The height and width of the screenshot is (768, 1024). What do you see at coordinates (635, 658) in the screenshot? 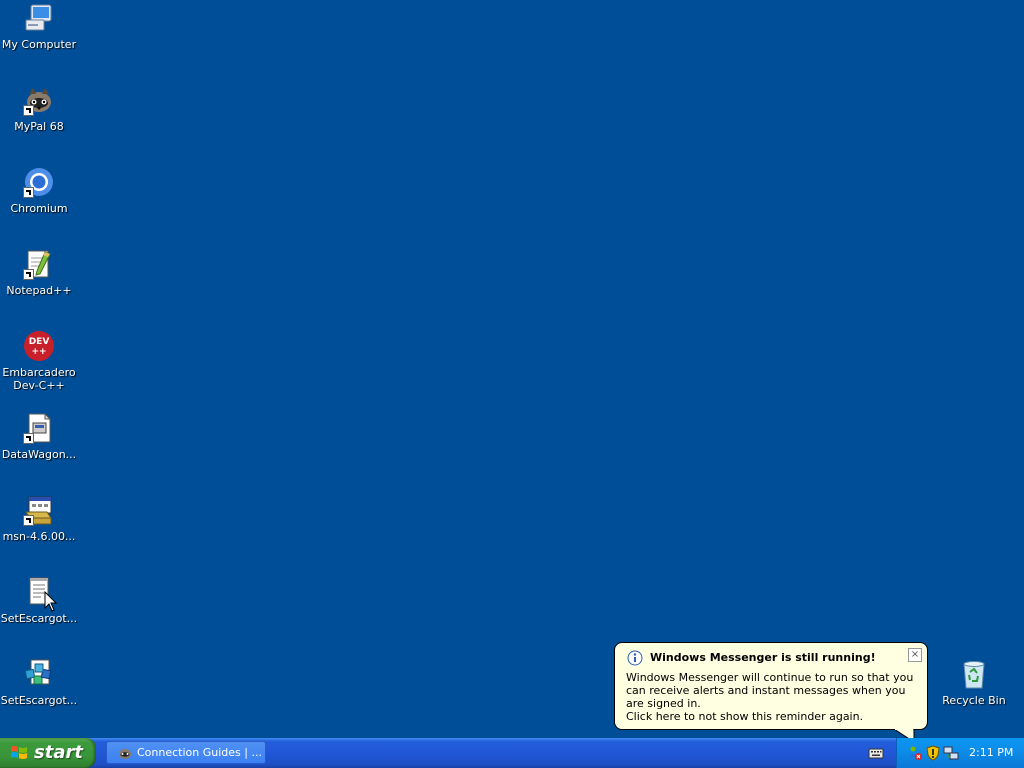
I see `info-icon` at bounding box center [635, 658].